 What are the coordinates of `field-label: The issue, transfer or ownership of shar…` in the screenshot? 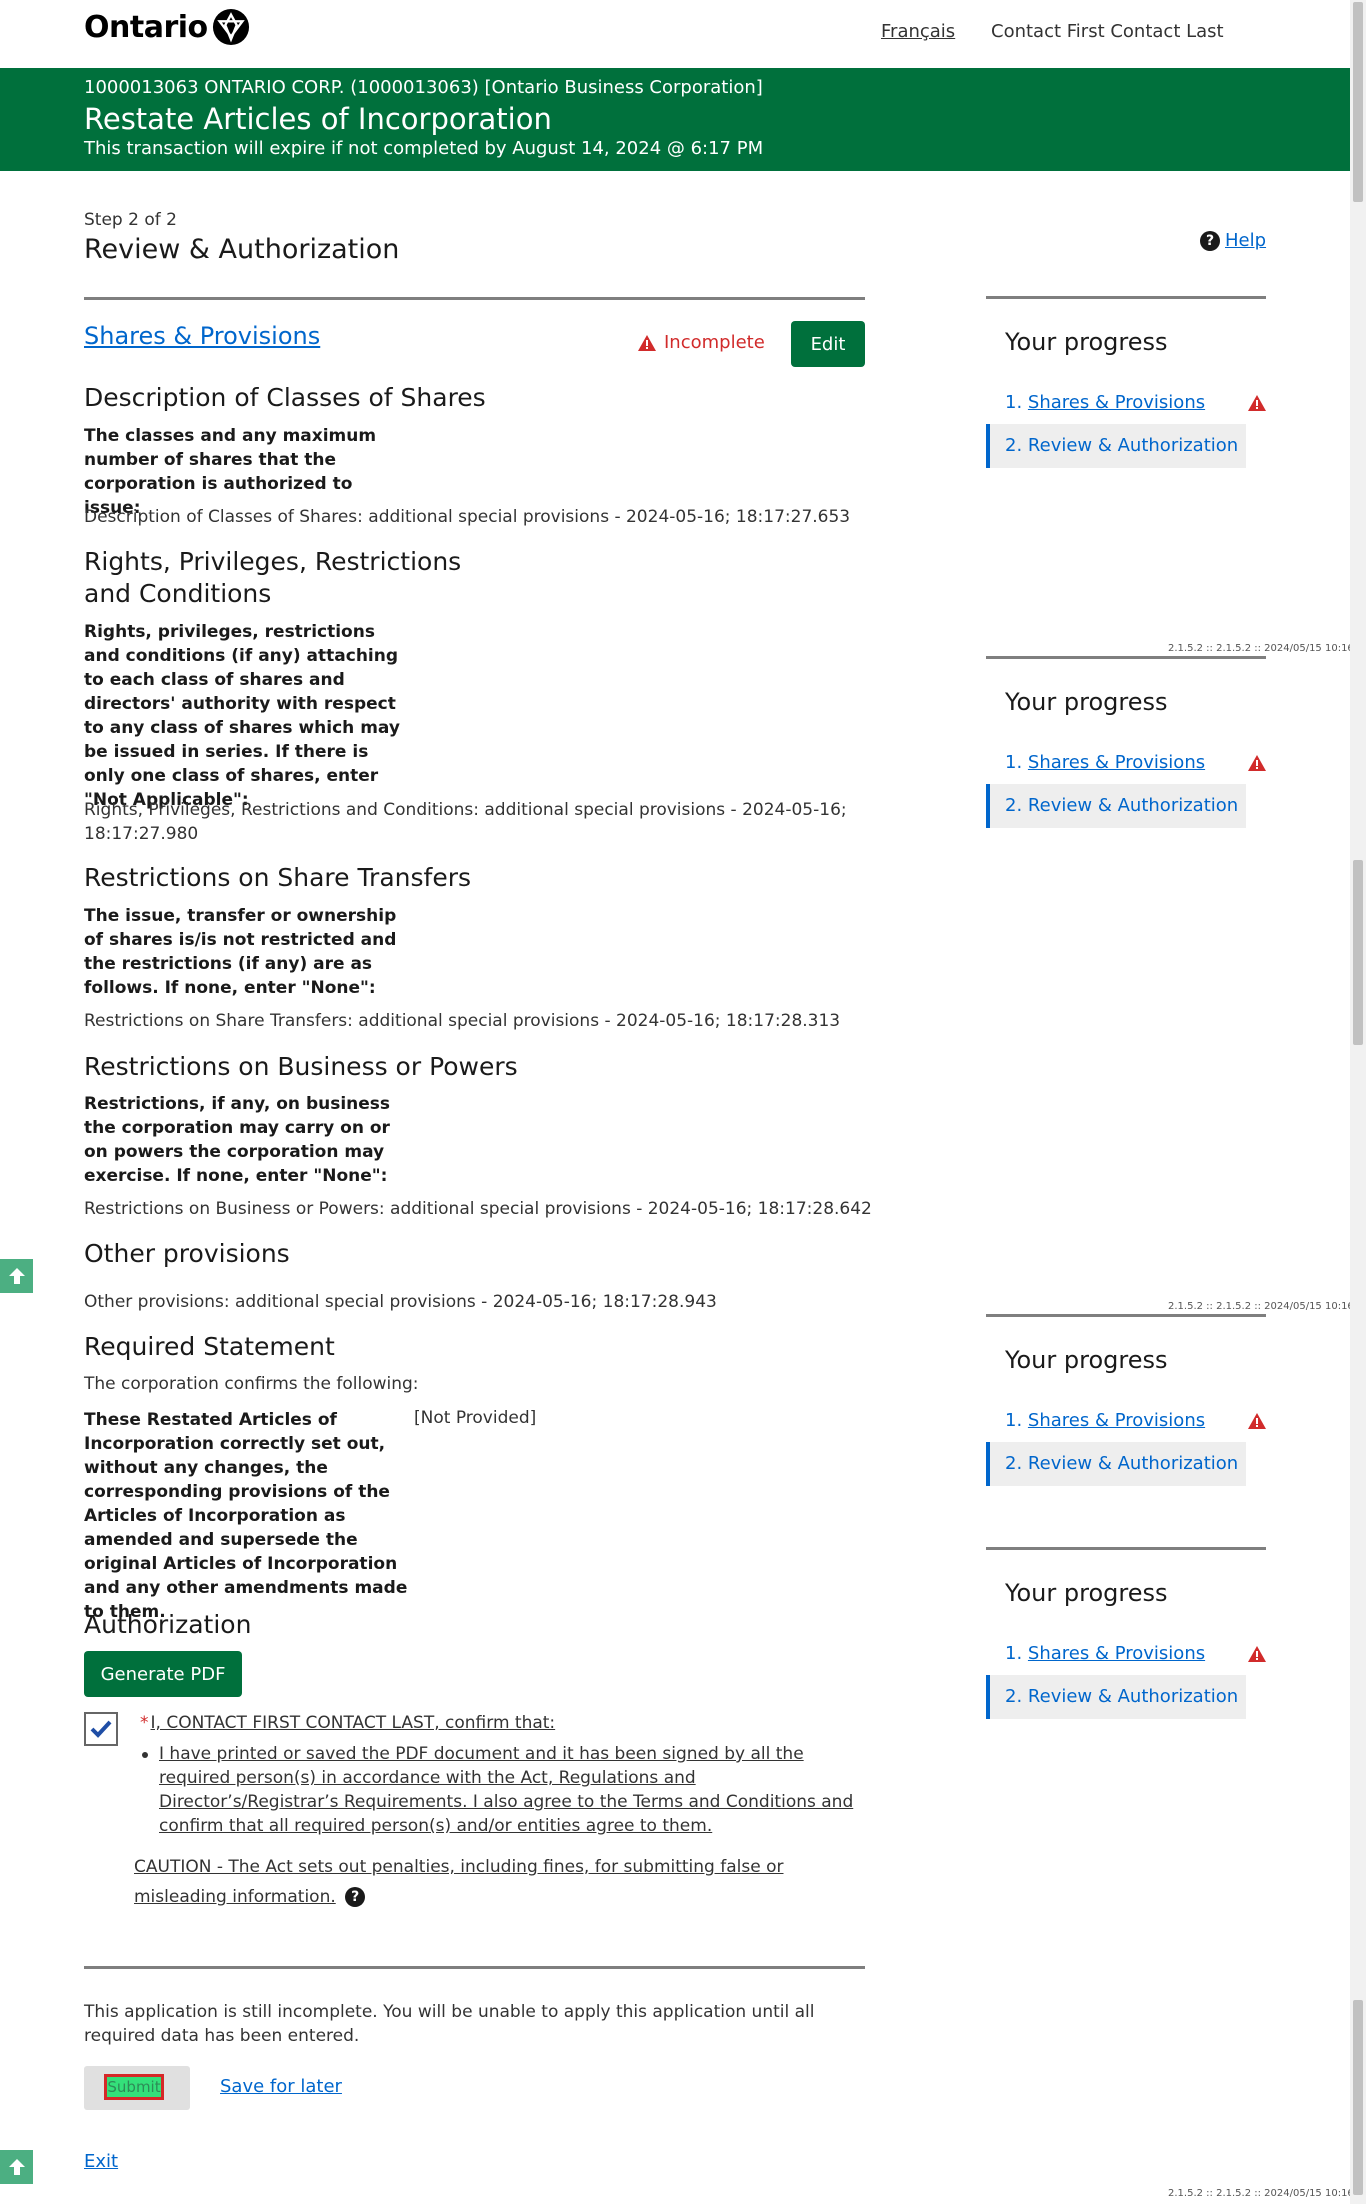 It's located at (240, 952).